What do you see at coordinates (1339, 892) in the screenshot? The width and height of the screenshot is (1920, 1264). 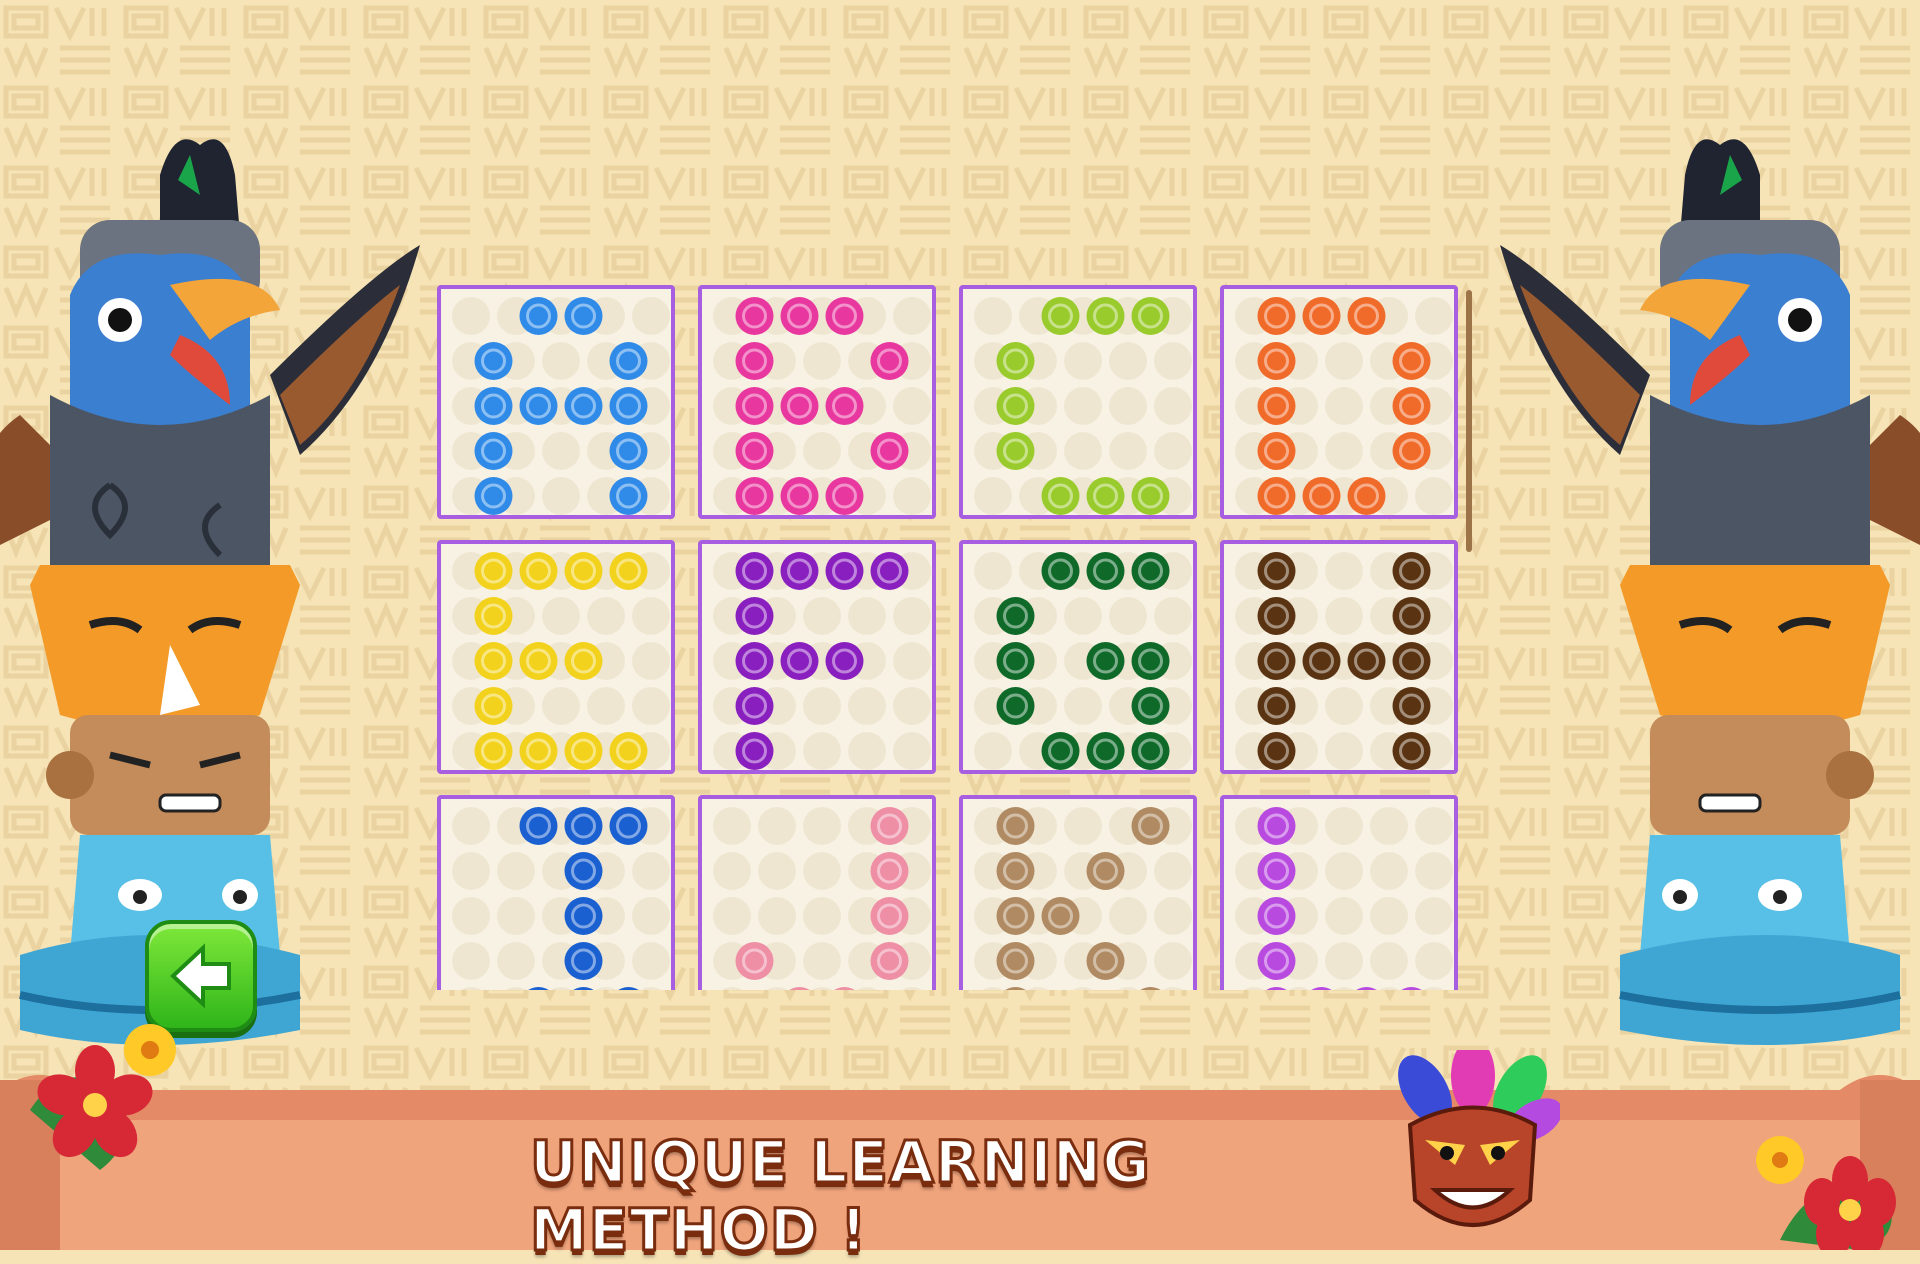 I see `letter-card-l` at bounding box center [1339, 892].